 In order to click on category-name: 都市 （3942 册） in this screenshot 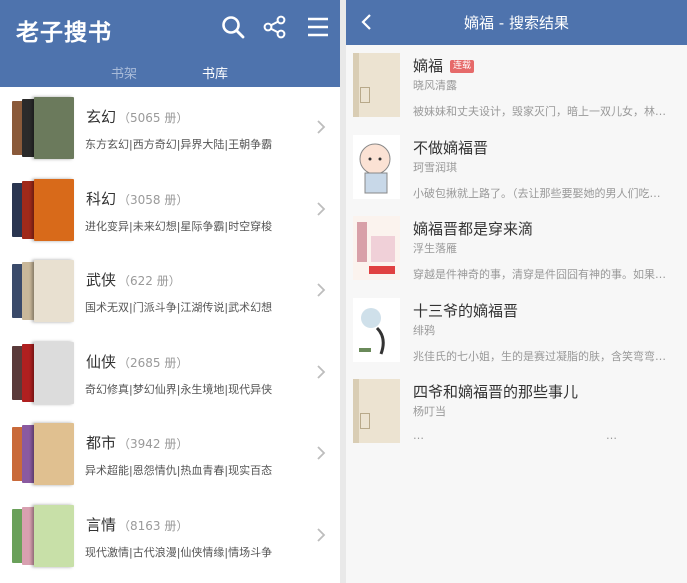, I will do `click(137, 443)`.